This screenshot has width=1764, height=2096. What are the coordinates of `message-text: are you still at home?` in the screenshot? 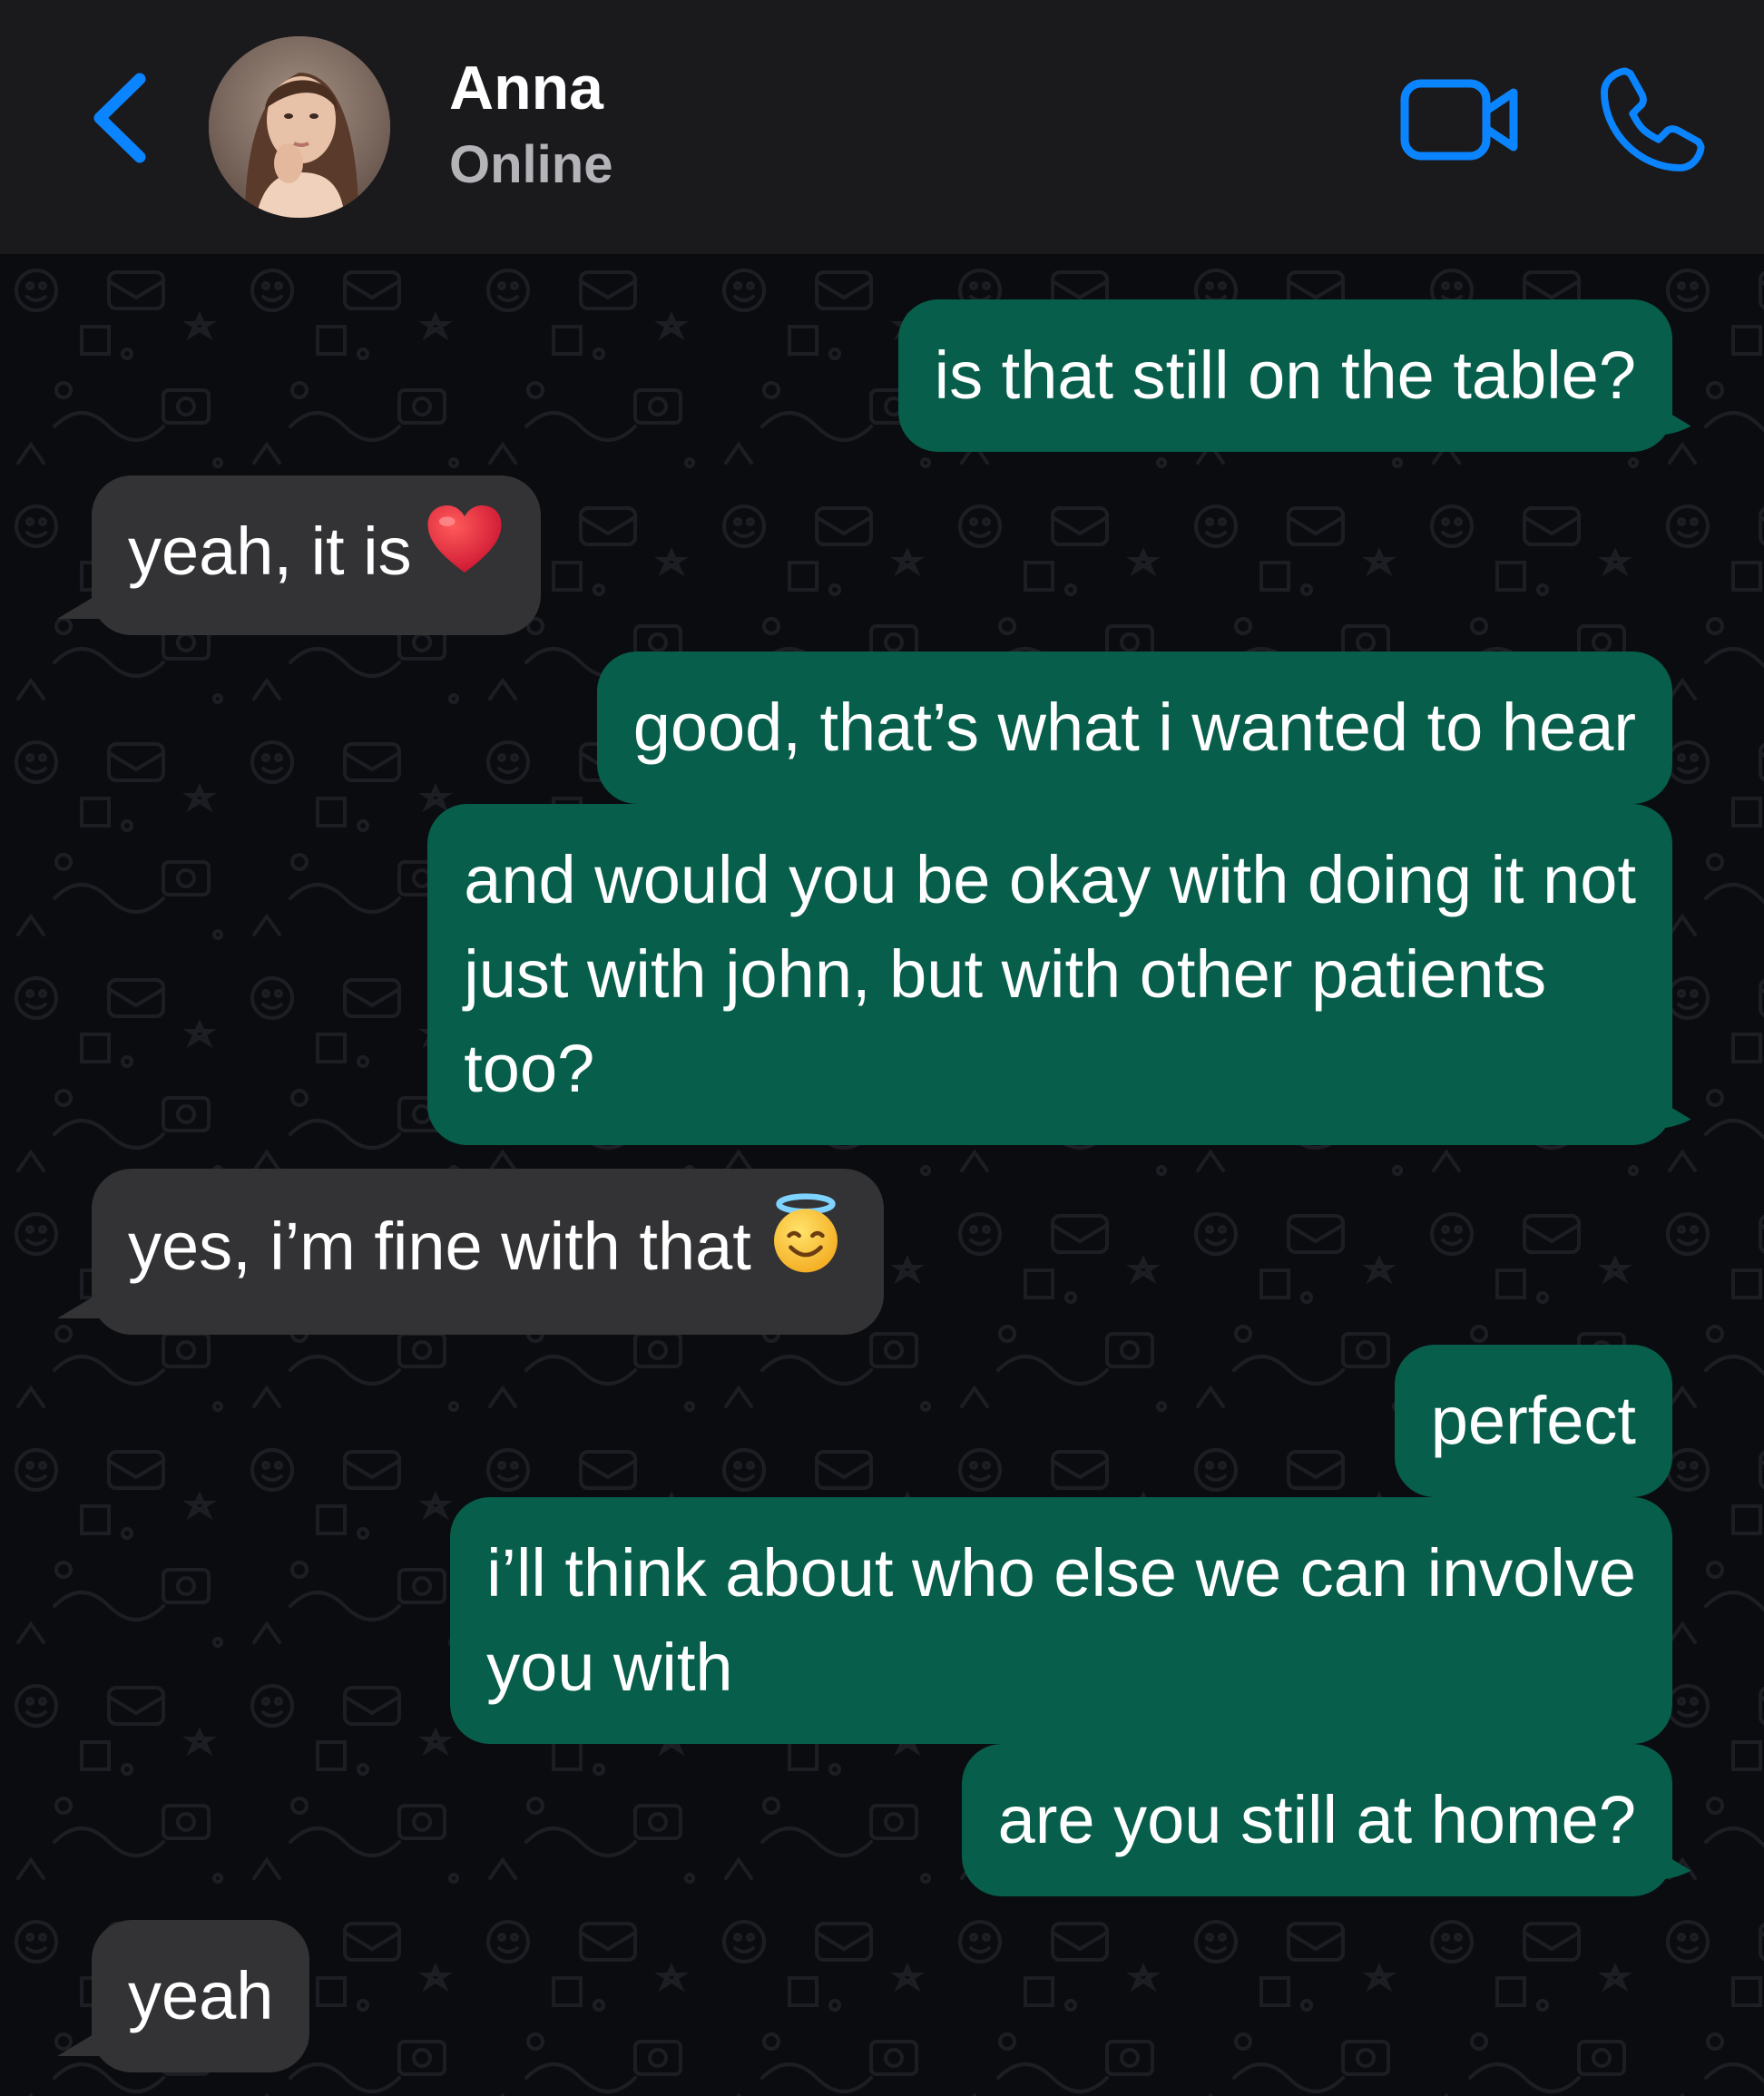 It's located at (1316, 1819).